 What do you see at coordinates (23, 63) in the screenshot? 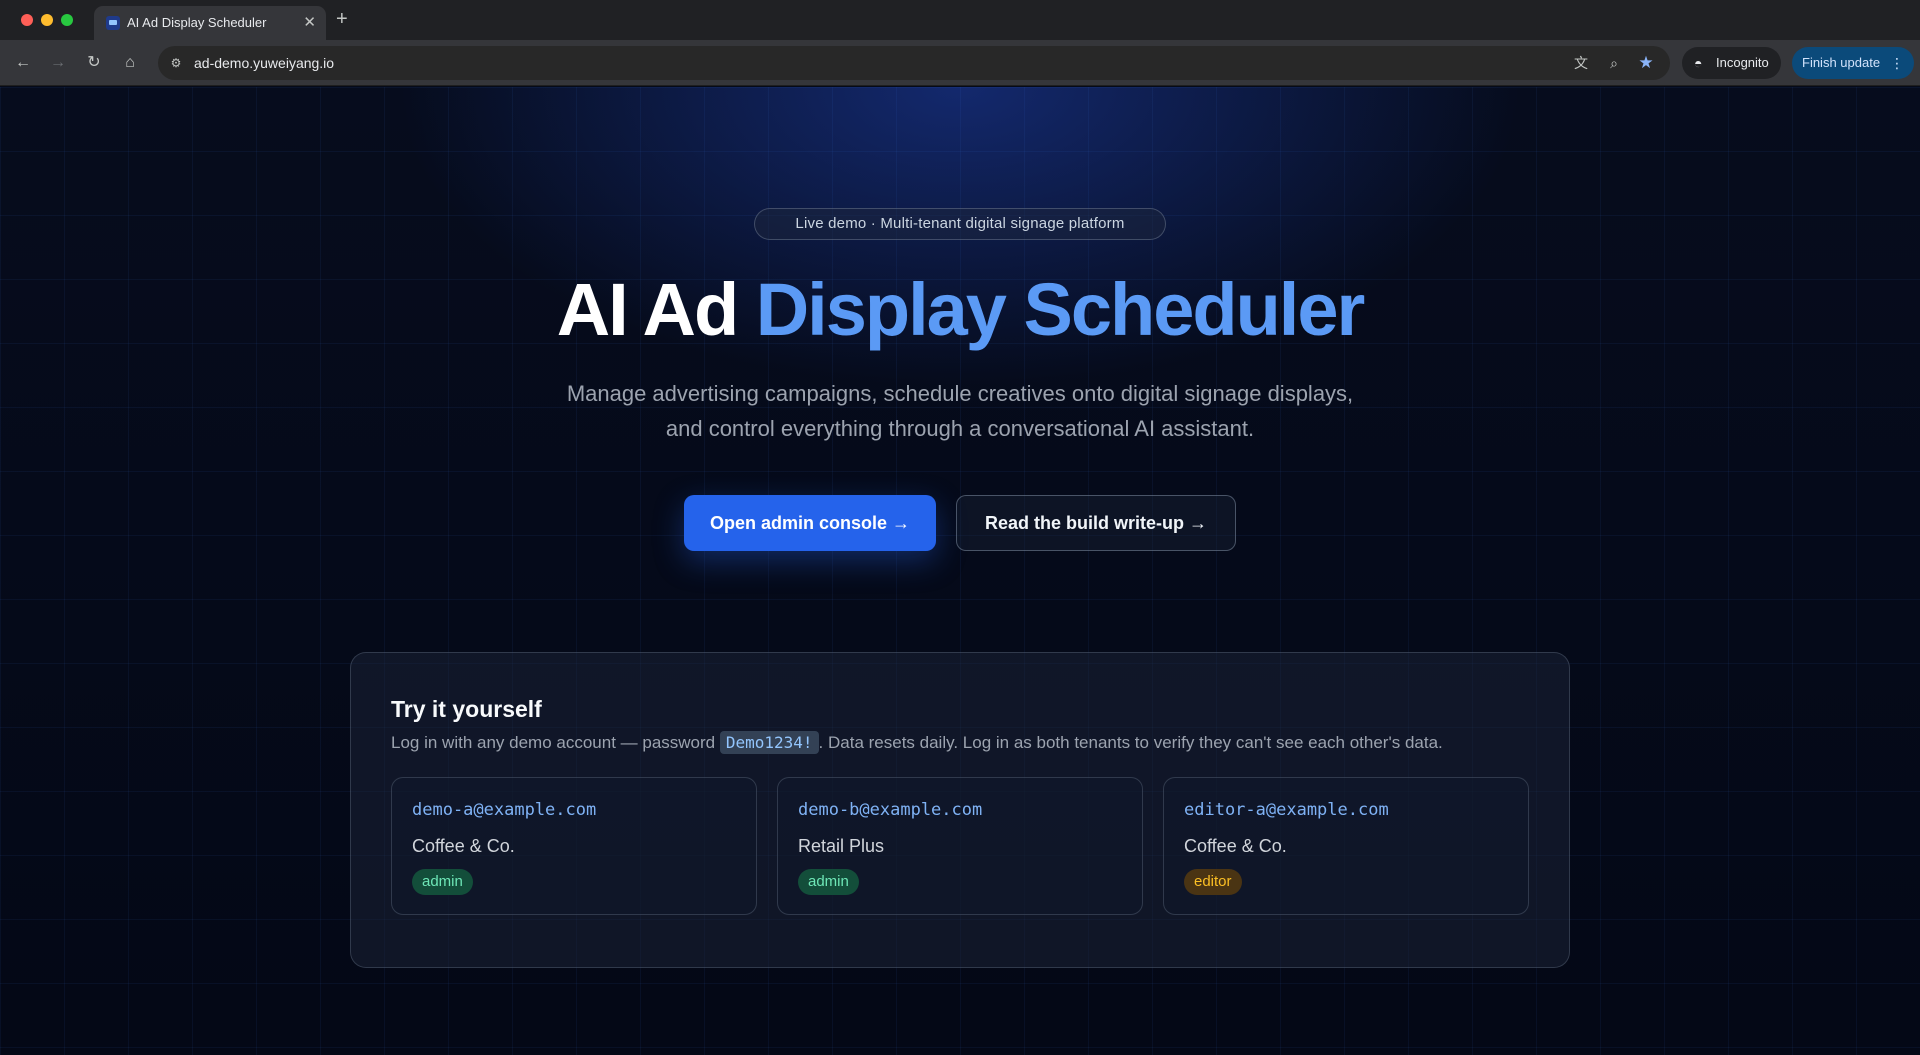
I see `back-arrow-icon: ←` at bounding box center [23, 63].